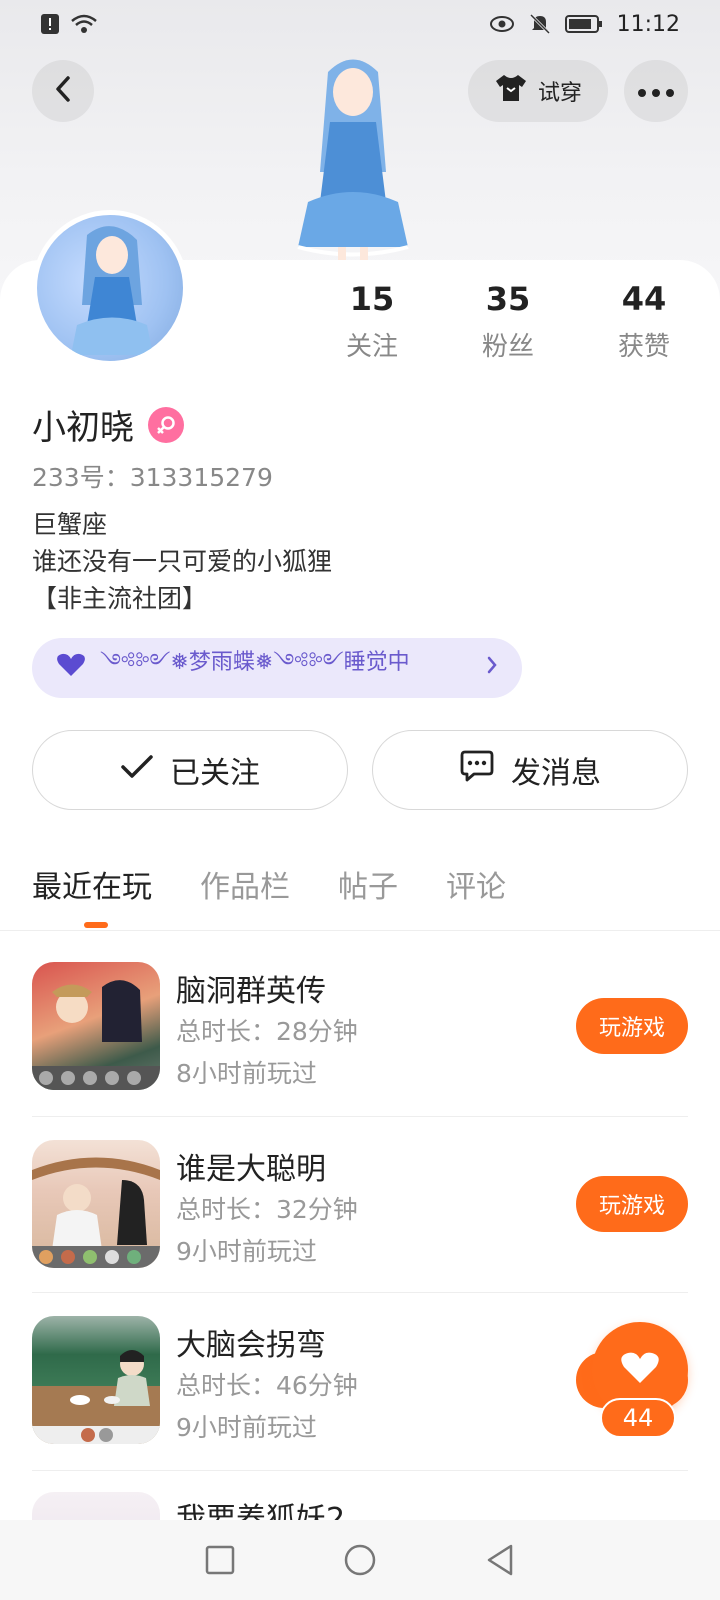  I want to click on tab-works: 作品栏, so click(245, 884).